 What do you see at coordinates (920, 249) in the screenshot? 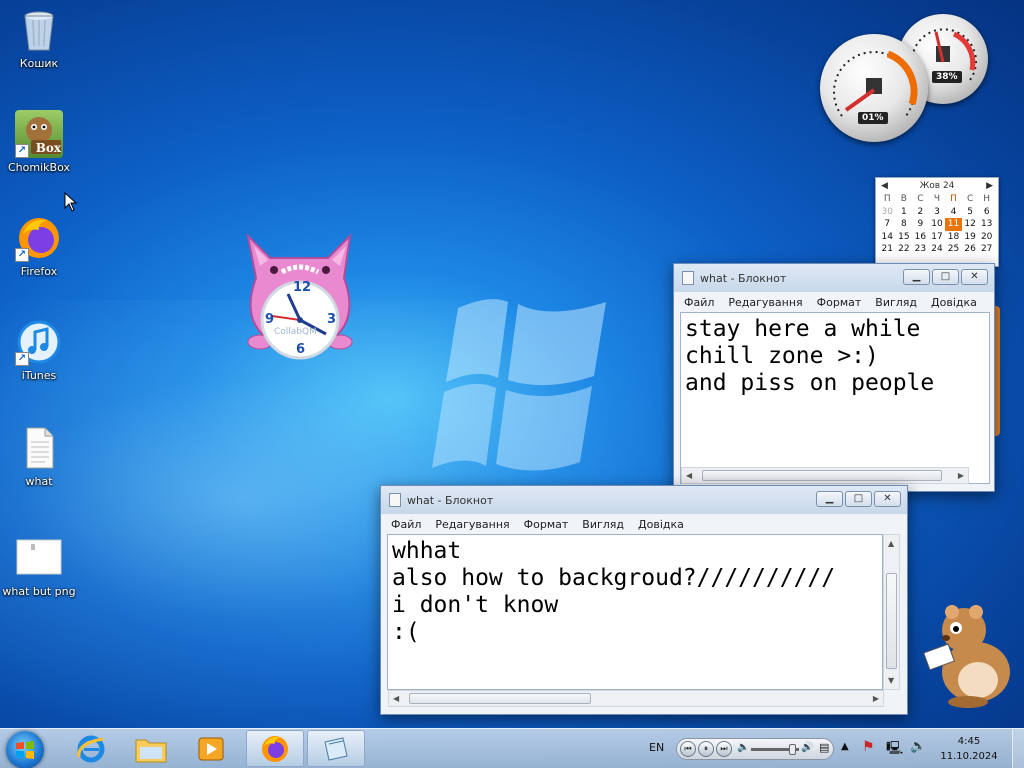
I see `calendar-day: 23` at bounding box center [920, 249].